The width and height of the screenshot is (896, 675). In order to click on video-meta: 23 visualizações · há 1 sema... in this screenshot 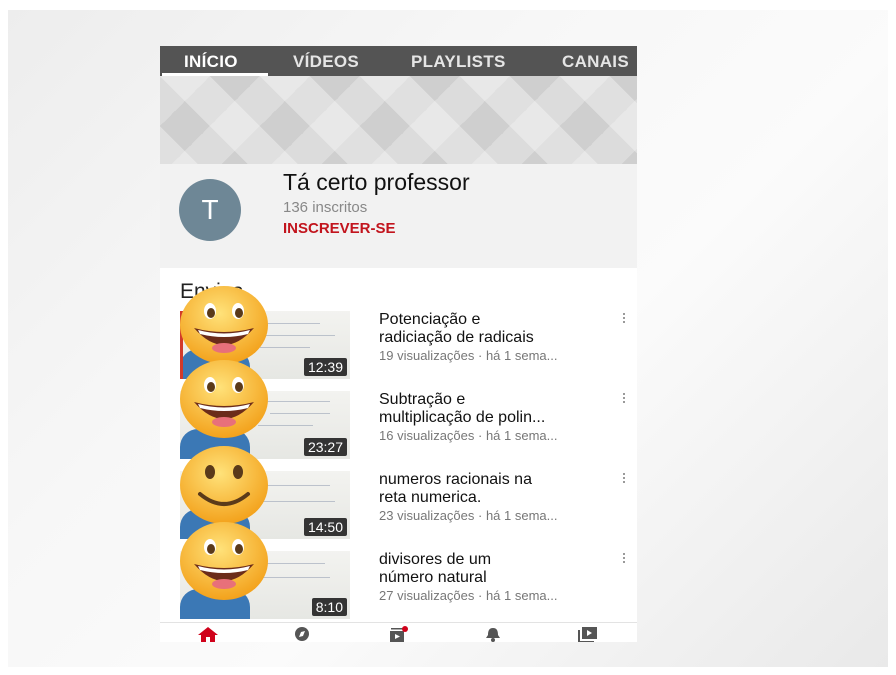, I will do `click(468, 515)`.